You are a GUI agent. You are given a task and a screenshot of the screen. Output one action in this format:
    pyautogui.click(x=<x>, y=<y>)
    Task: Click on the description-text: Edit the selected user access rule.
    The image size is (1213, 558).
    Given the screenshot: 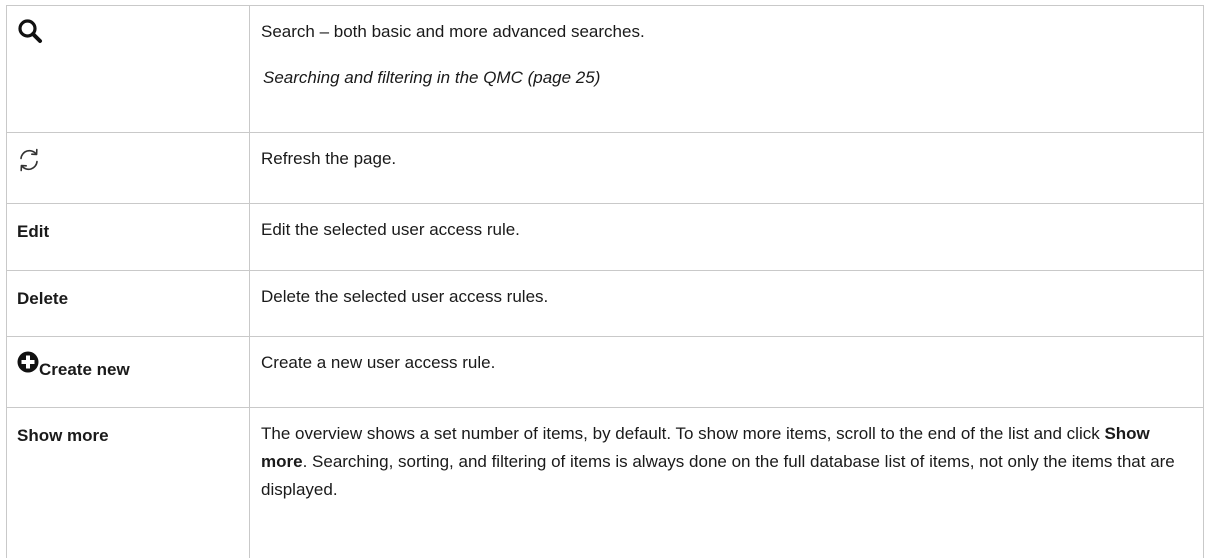 What is the action you would take?
    pyautogui.click(x=727, y=230)
    